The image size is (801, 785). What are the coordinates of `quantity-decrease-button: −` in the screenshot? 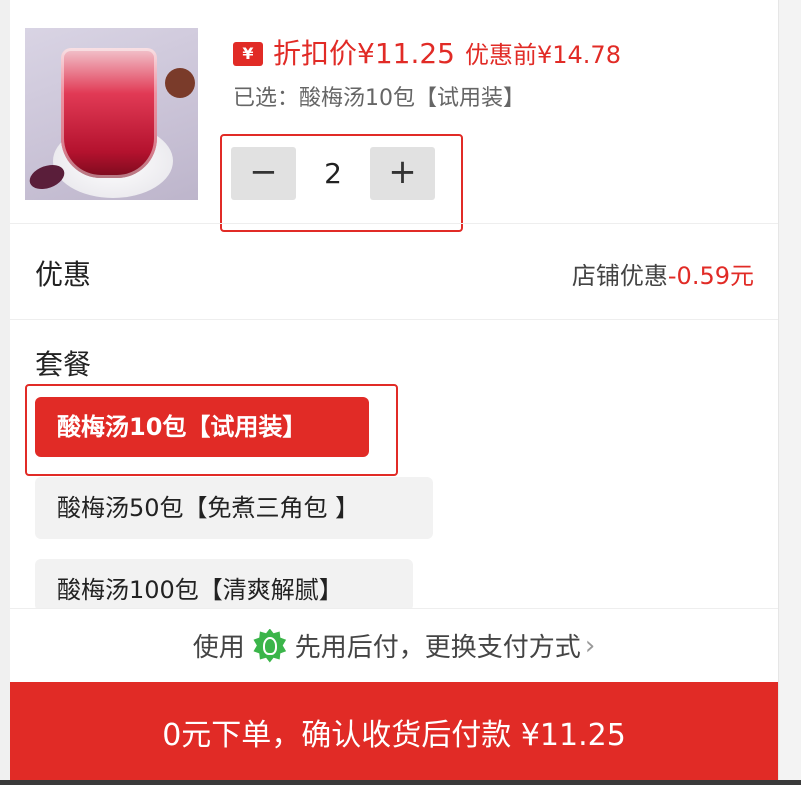 It's located at (263, 173).